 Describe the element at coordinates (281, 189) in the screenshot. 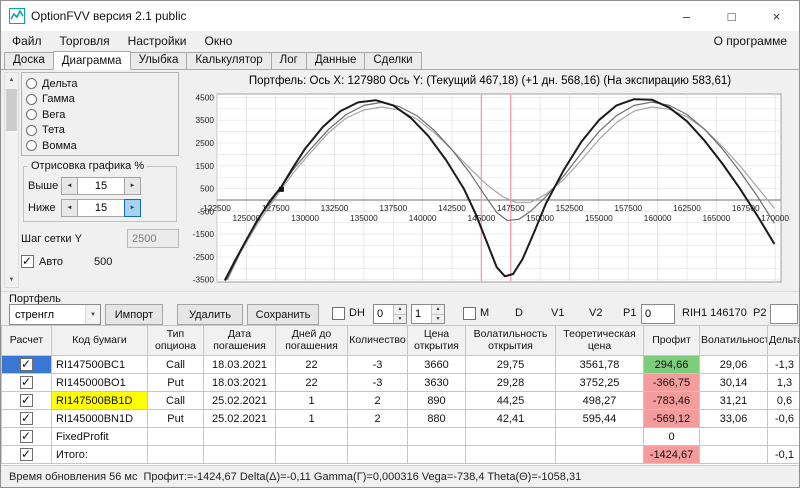

I see `cursor-marker` at that location.